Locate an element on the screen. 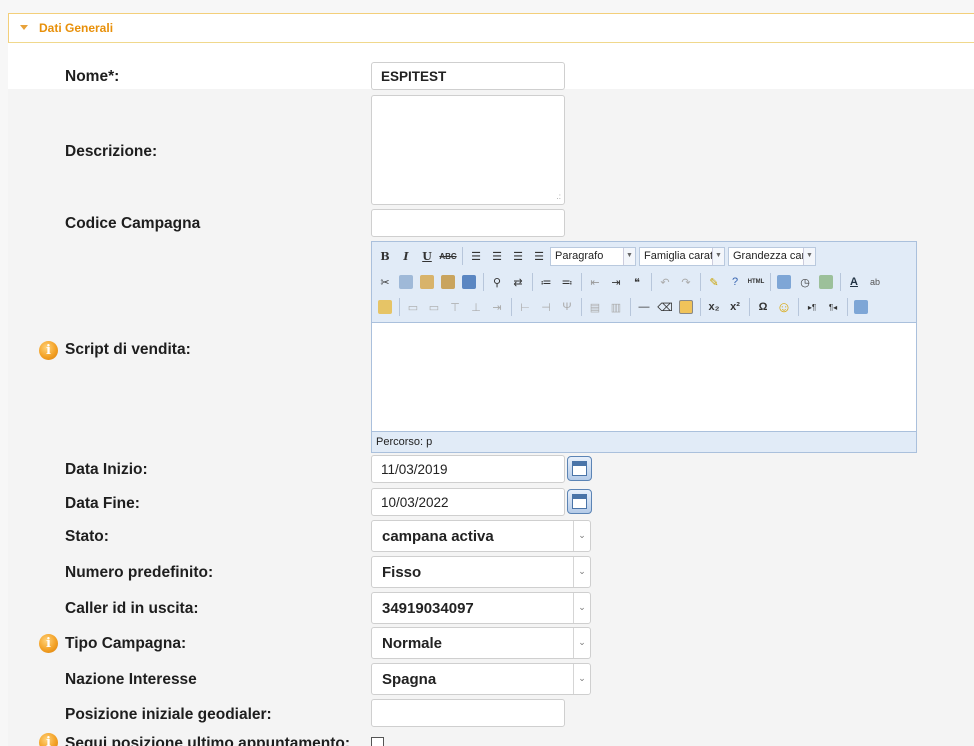  section-header: Dati Generali is located at coordinates (491, 28).